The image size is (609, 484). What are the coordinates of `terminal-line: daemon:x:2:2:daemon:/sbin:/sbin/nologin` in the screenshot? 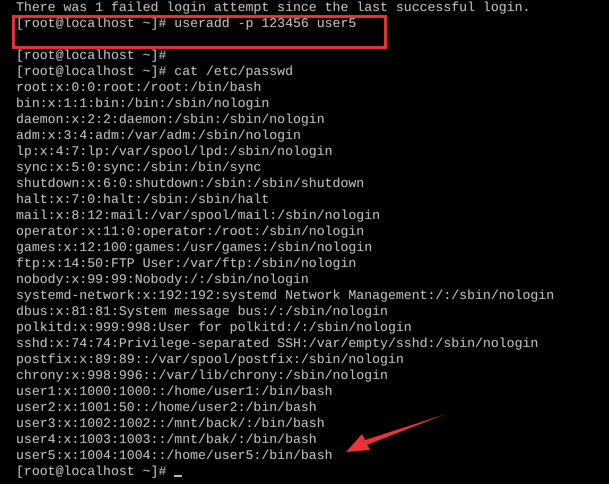 It's located at (170, 120).